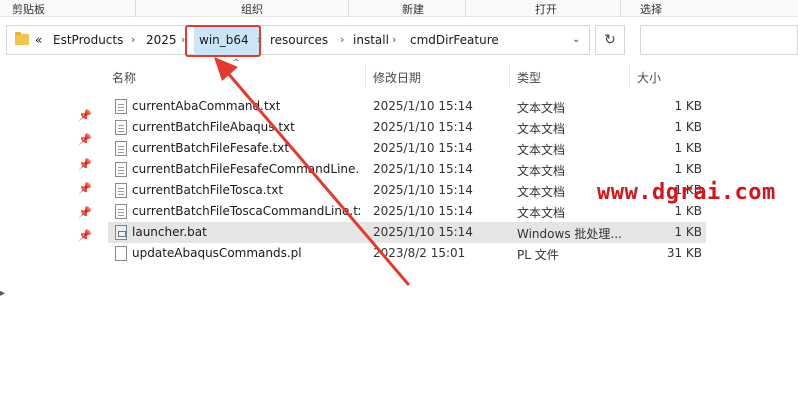 The height and width of the screenshot is (404, 798). Describe the element at coordinates (169, 232) in the screenshot. I see `file-name: launcher.bat` at that location.